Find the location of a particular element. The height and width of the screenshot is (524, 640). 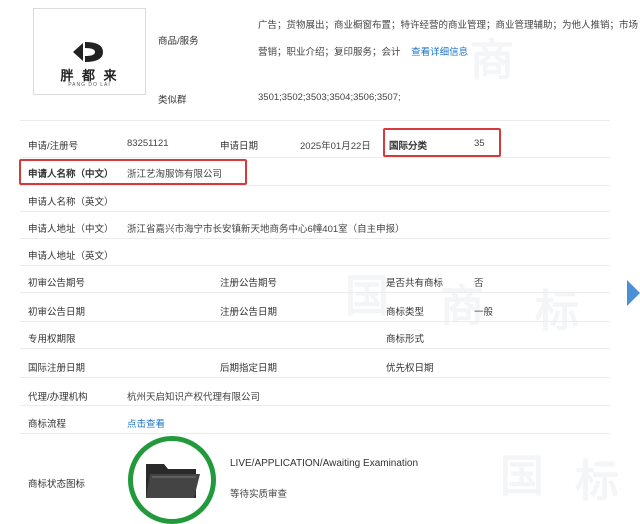

shared-label: 是否共有商标 is located at coordinates (415, 283).